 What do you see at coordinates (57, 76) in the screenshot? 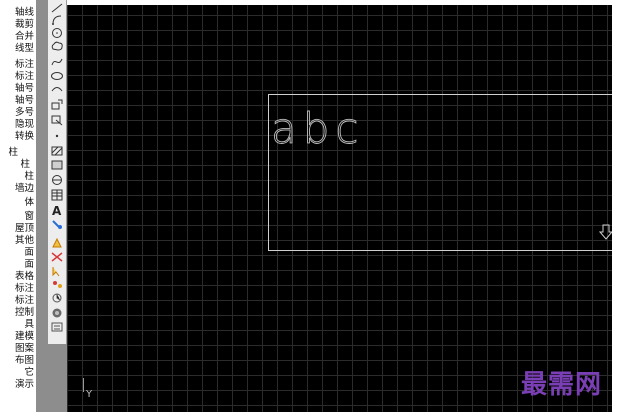
I see `ellipse-tool-icon` at bounding box center [57, 76].